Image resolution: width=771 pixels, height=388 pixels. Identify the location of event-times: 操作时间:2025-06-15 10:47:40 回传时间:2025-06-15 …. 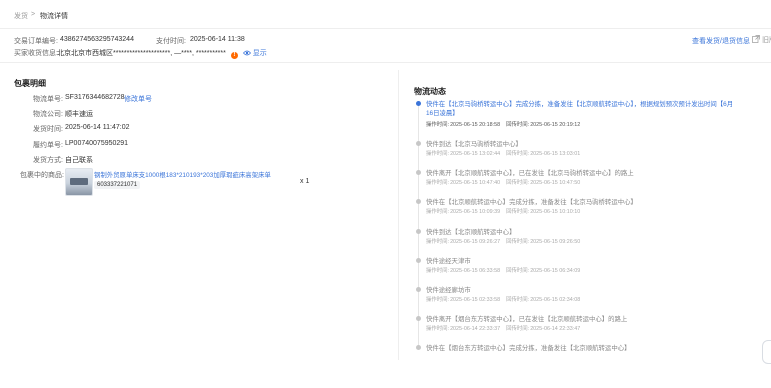
(503, 183).